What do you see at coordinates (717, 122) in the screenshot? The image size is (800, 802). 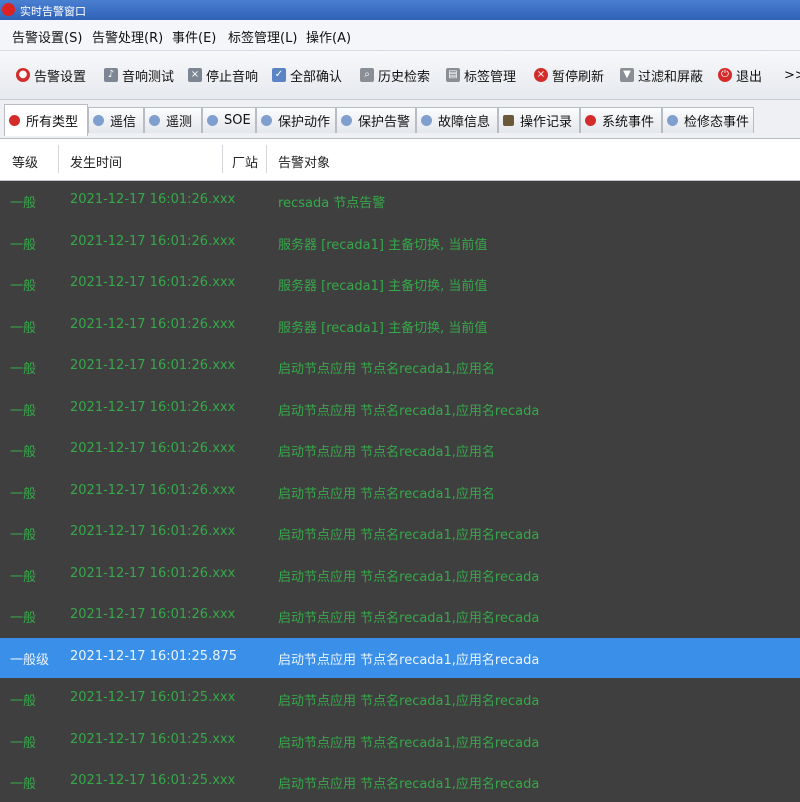 I see `tab-label: 检修态事件` at bounding box center [717, 122].